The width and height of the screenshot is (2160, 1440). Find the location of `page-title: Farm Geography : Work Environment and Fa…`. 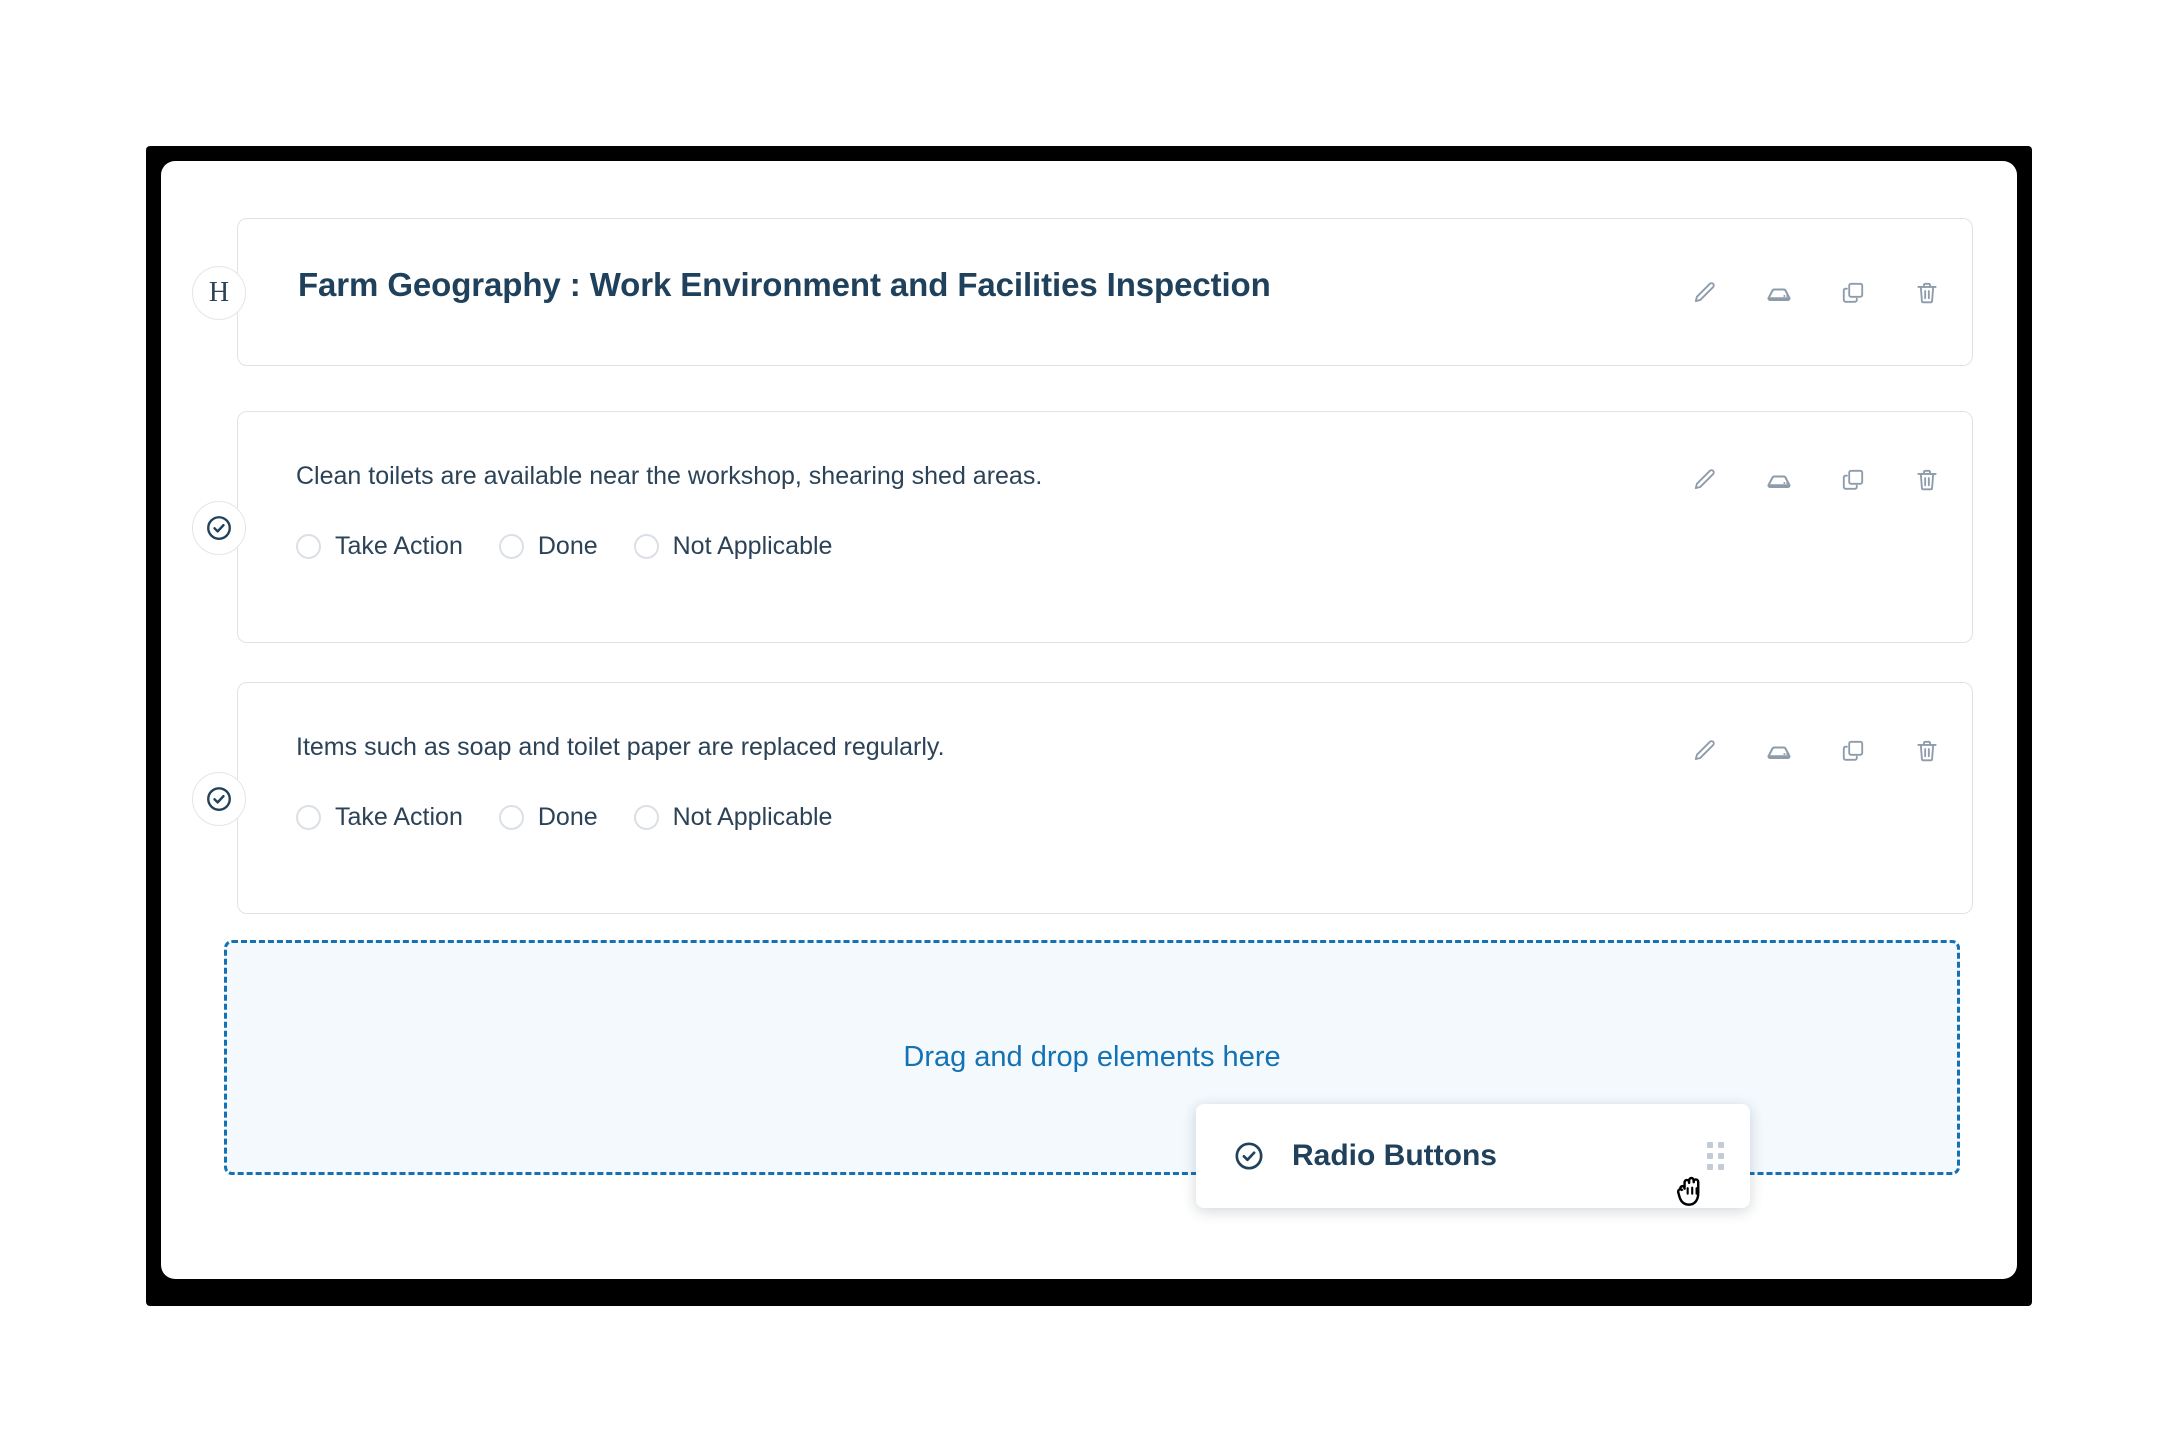

page-title: Farm Geography : Work Environment and Fa… is located at coordinates (784, 284).